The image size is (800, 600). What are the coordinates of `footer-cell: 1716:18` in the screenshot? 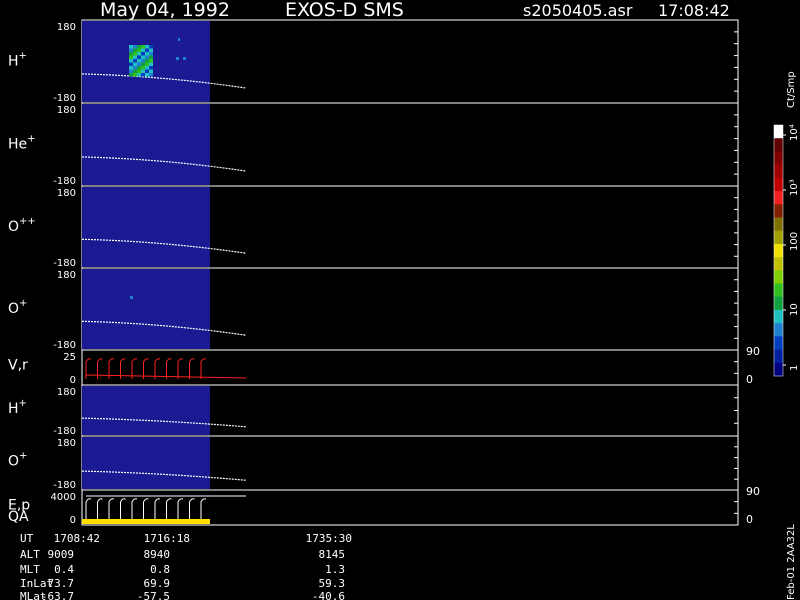 It's located at (167, 538).